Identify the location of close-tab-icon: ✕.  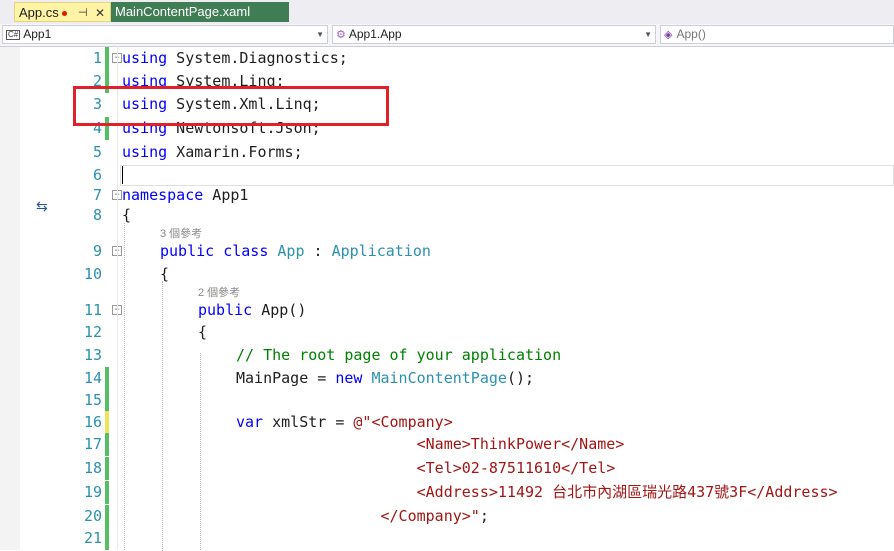
(100, 13).